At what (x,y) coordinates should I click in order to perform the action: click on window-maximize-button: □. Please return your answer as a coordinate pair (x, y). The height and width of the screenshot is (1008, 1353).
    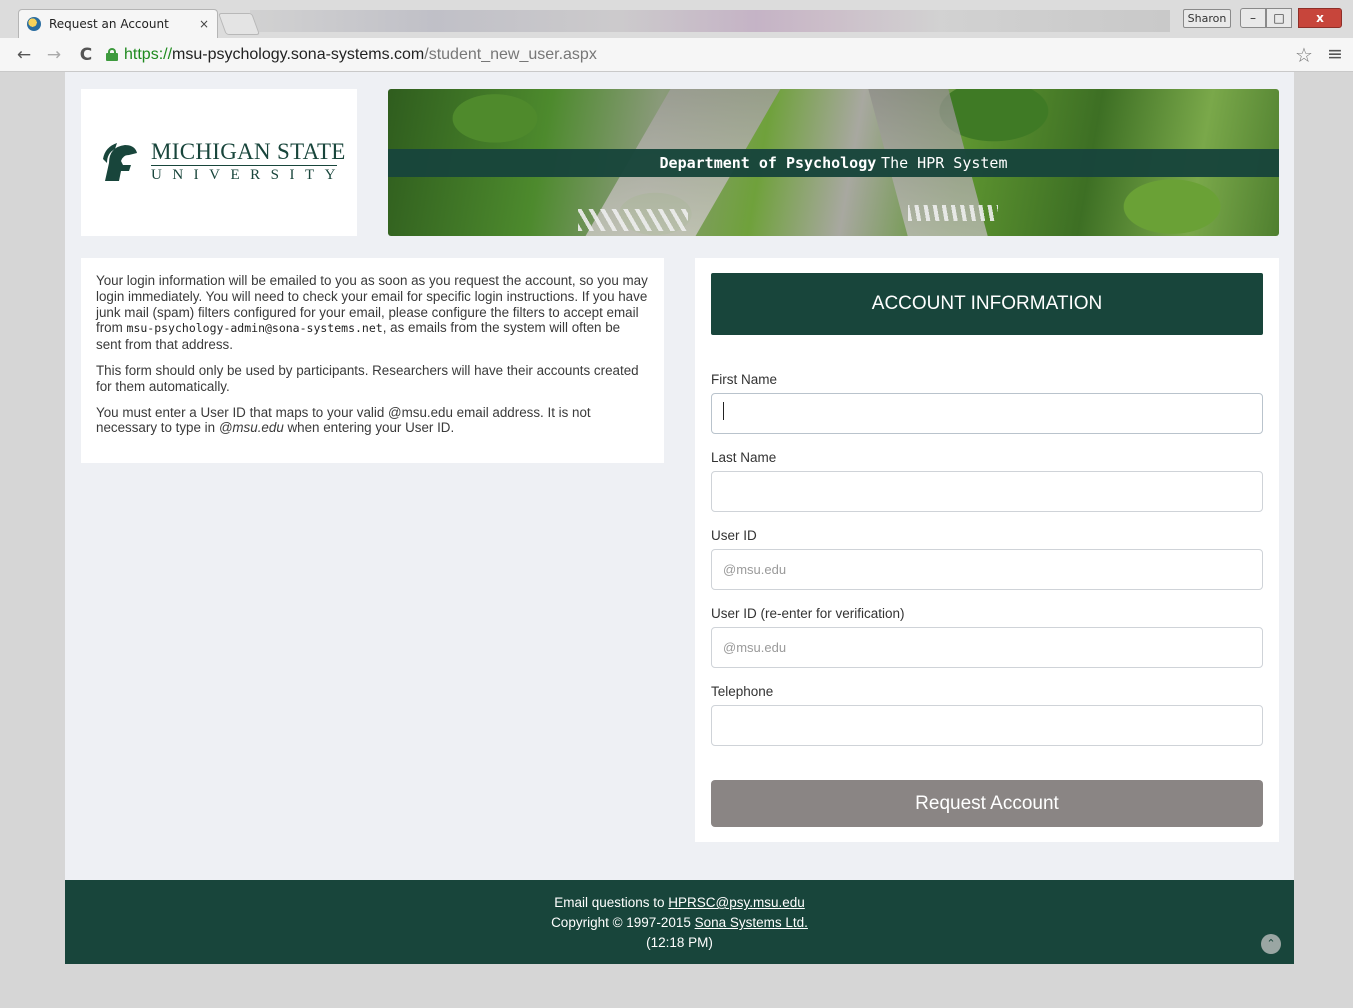
    Looking at the image, I should click on (1279, 18).